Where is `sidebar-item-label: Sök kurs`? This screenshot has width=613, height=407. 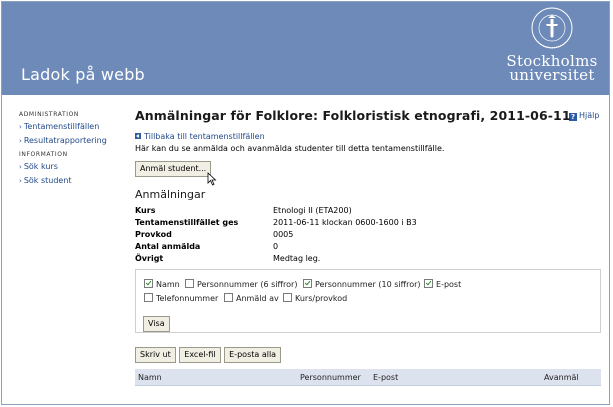 sidebar-item-label: Sök kurs is located at coordinates (40, 166).